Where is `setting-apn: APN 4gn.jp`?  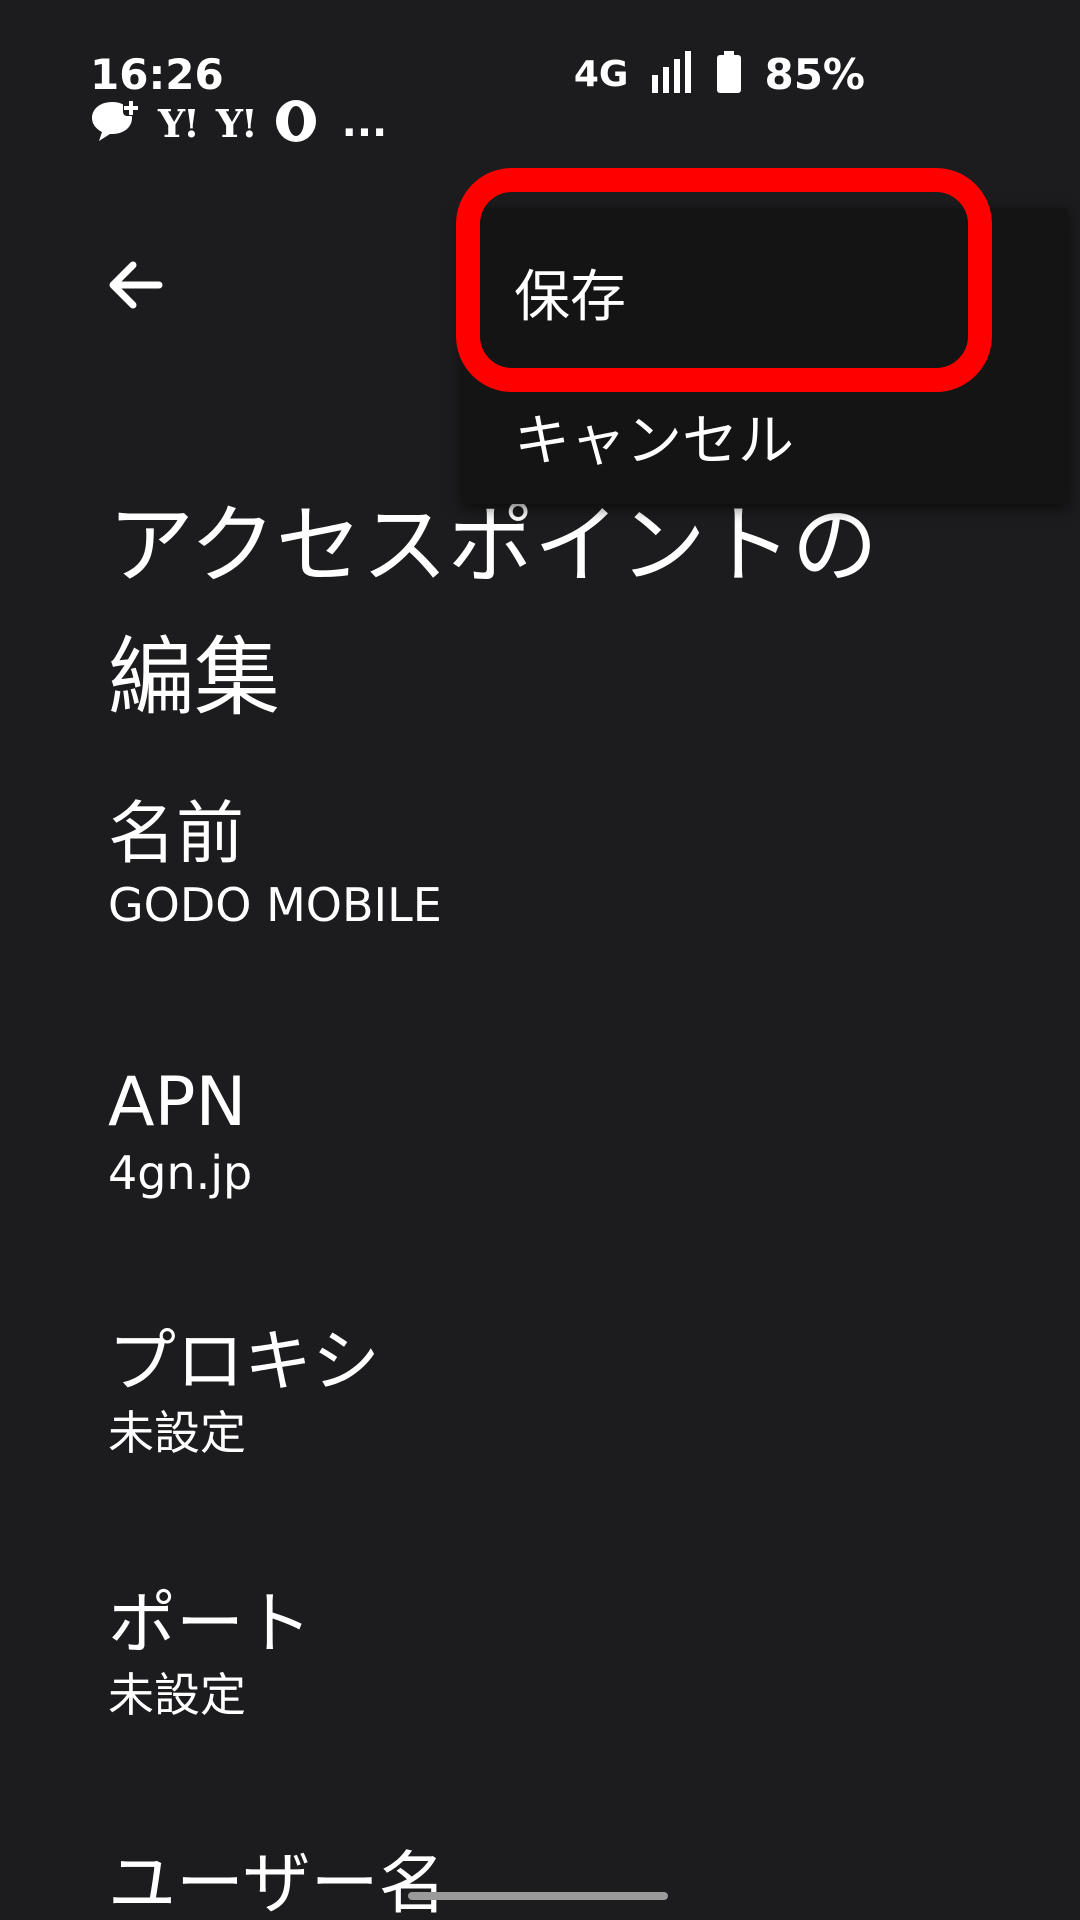
setting-apn: APN 4gn.jp is located at coordinates (180, 1132).